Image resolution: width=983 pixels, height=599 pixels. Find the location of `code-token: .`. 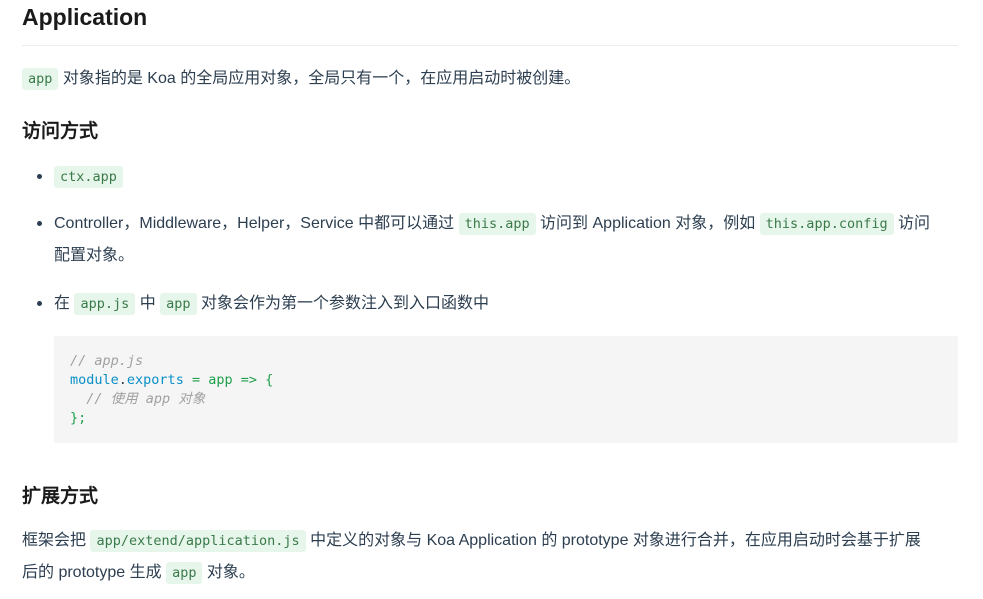

code-token: . is located at coordinates (122, 380).